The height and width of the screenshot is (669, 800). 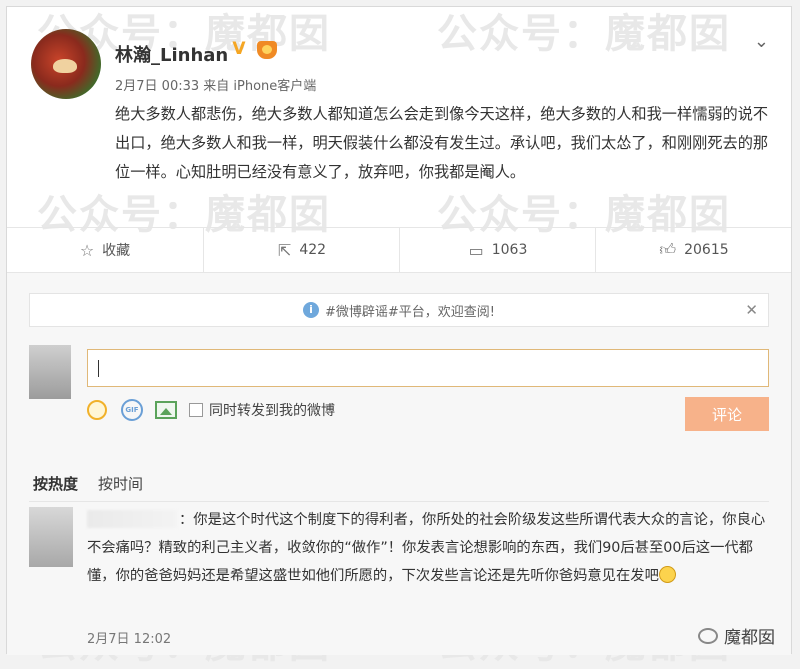 I want to click on rumor-notice: i #微博辟谣#平台，欢迎查阅! ✕, so click(x=399, y=310).